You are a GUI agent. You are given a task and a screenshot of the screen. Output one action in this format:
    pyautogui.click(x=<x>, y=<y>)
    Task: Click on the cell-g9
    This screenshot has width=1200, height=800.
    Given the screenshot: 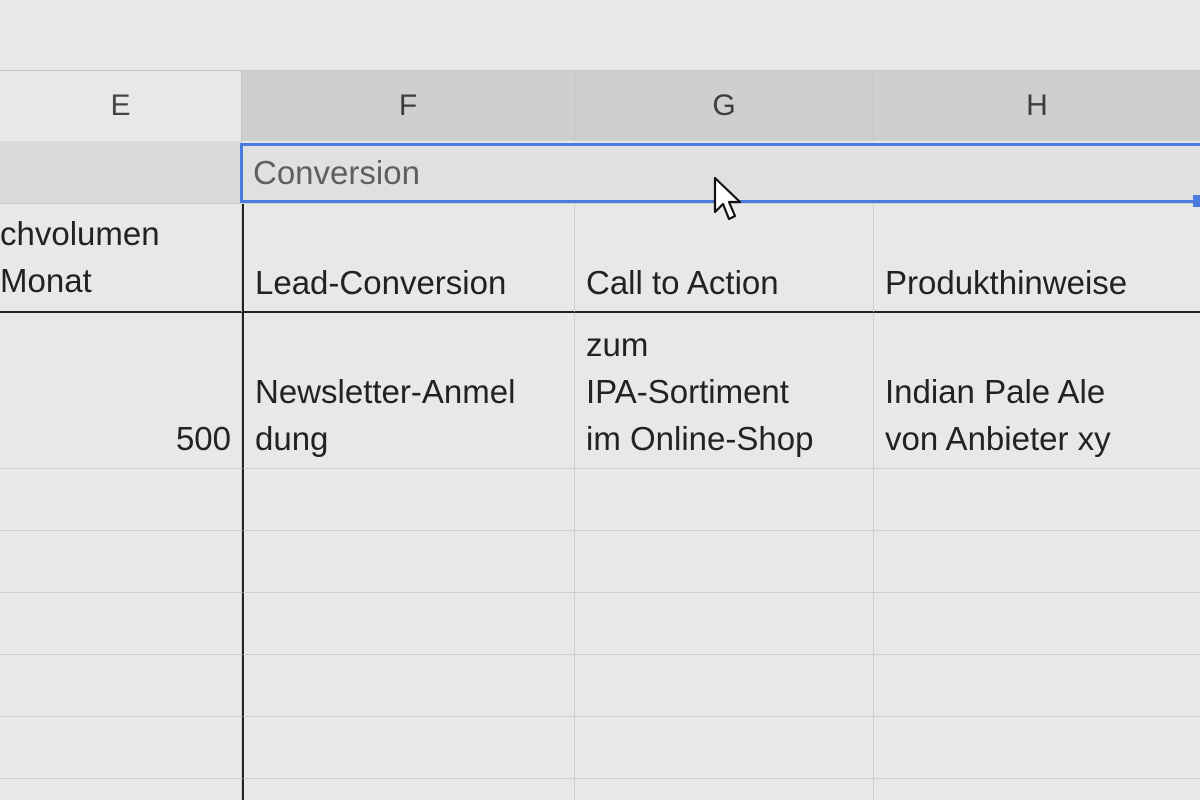 What is the action you would take?
    pyautogui.click(x=724, y=789)
    